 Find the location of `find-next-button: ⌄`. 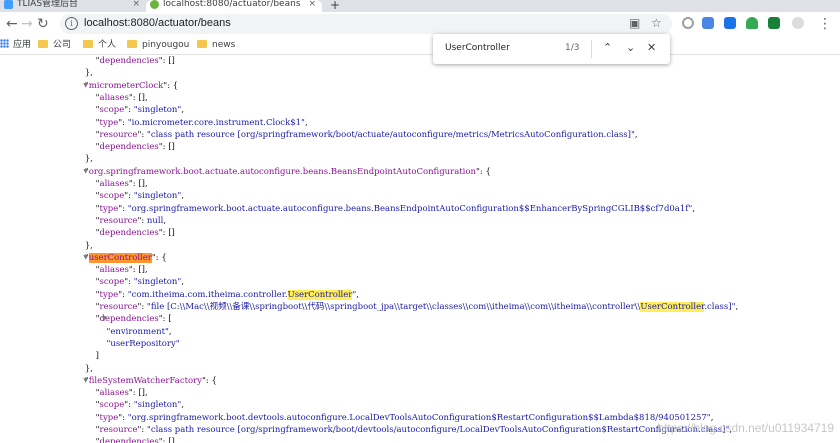

find-next-button: ⌄ is located at coordinates (630, 48).